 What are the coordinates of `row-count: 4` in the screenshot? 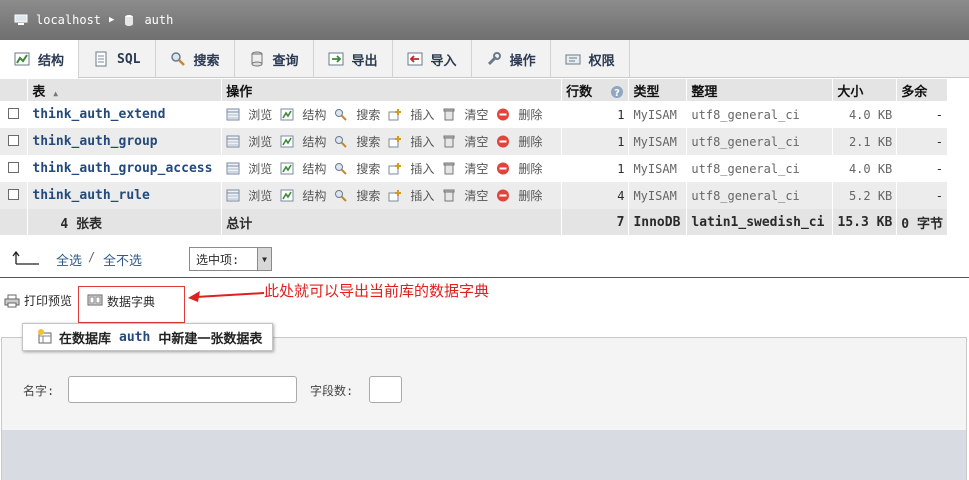 It's located at (595, 195).